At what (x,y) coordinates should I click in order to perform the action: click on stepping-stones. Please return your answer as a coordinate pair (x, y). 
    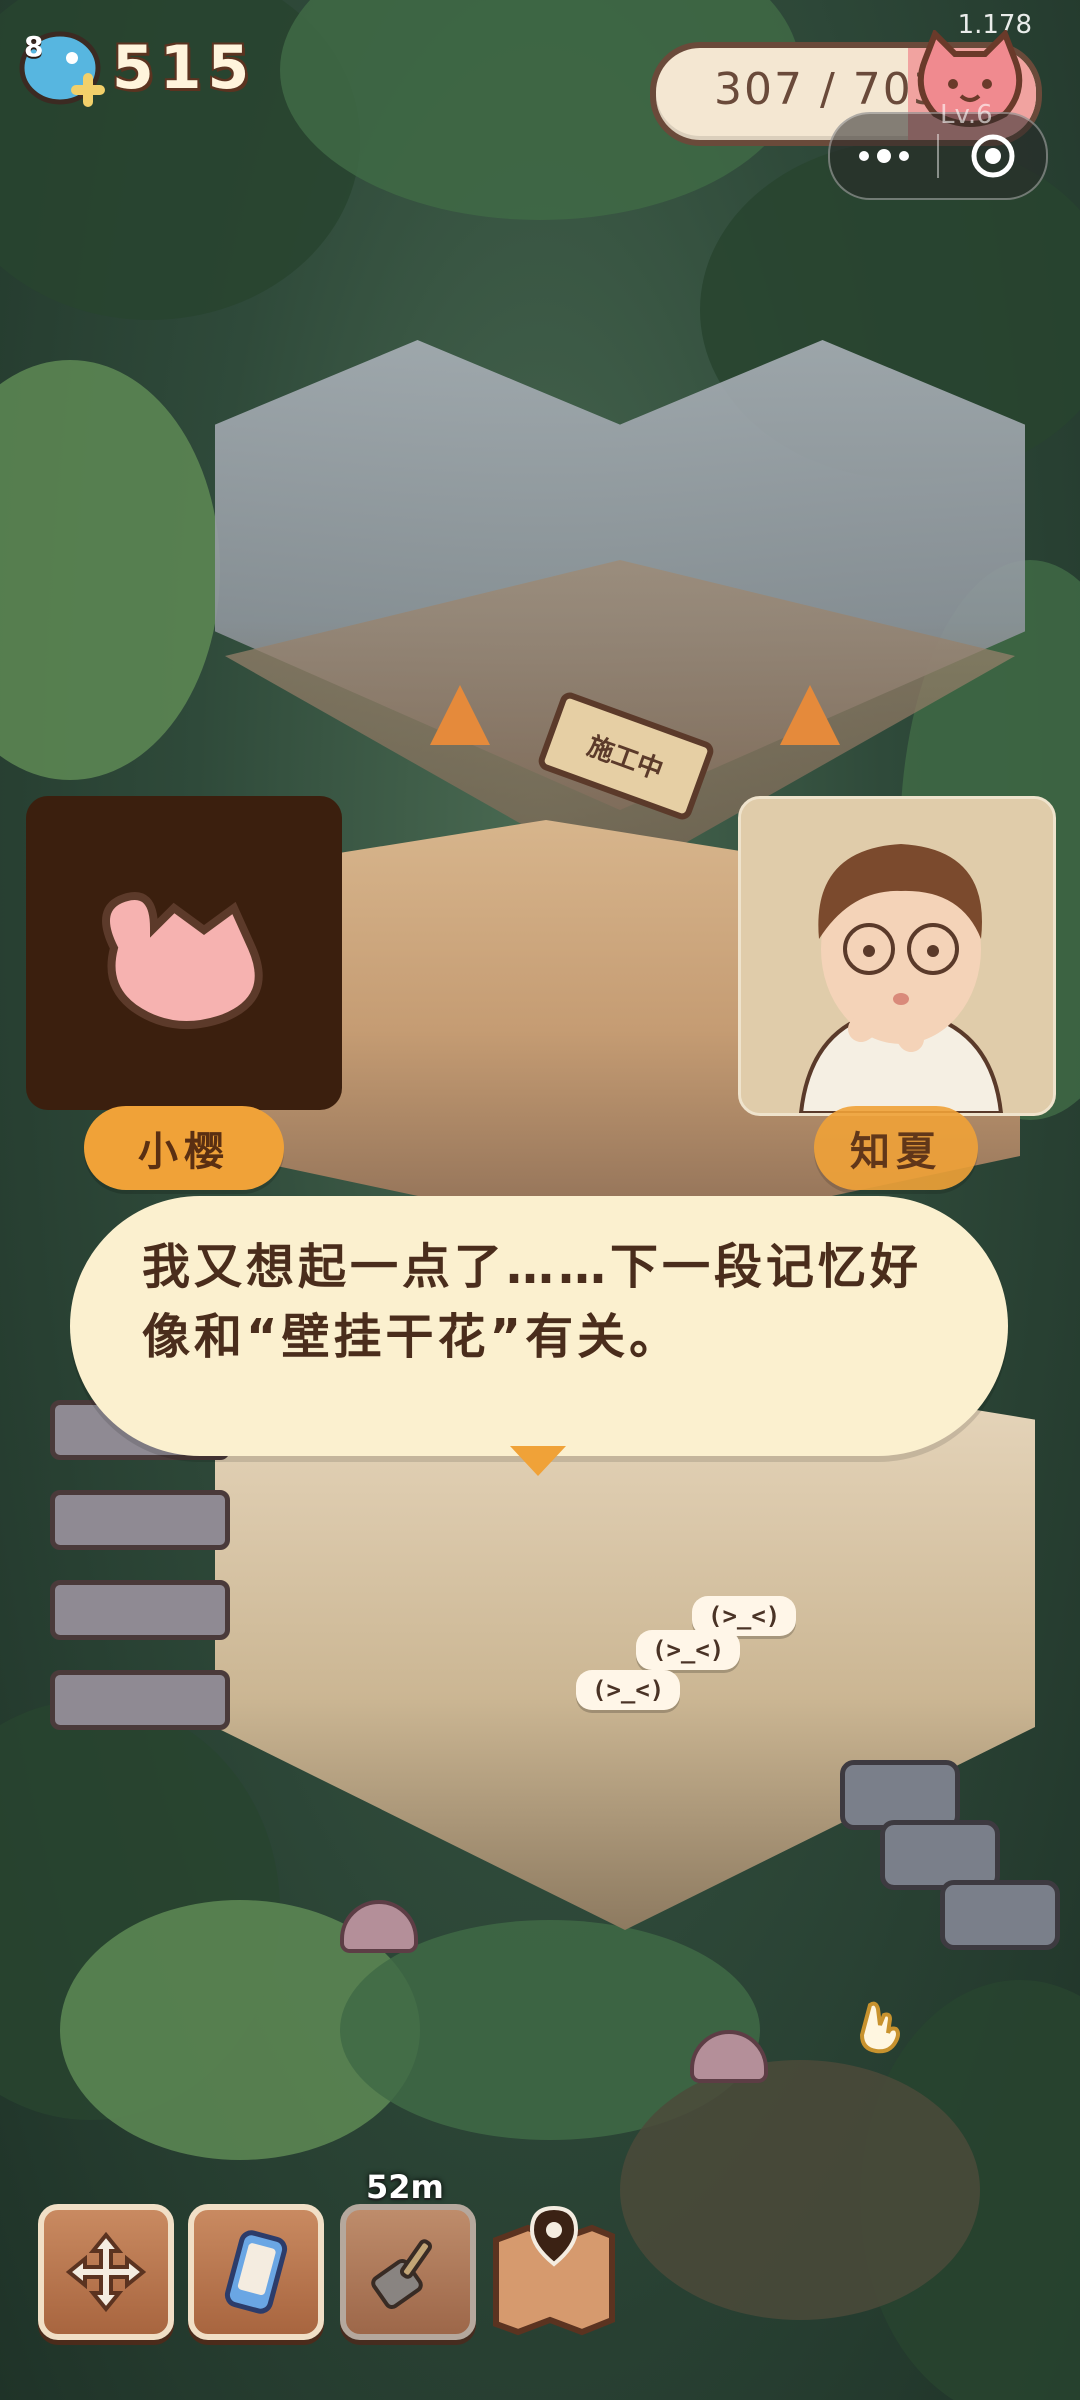
    Looking at the image, I should click on (950, 1860).